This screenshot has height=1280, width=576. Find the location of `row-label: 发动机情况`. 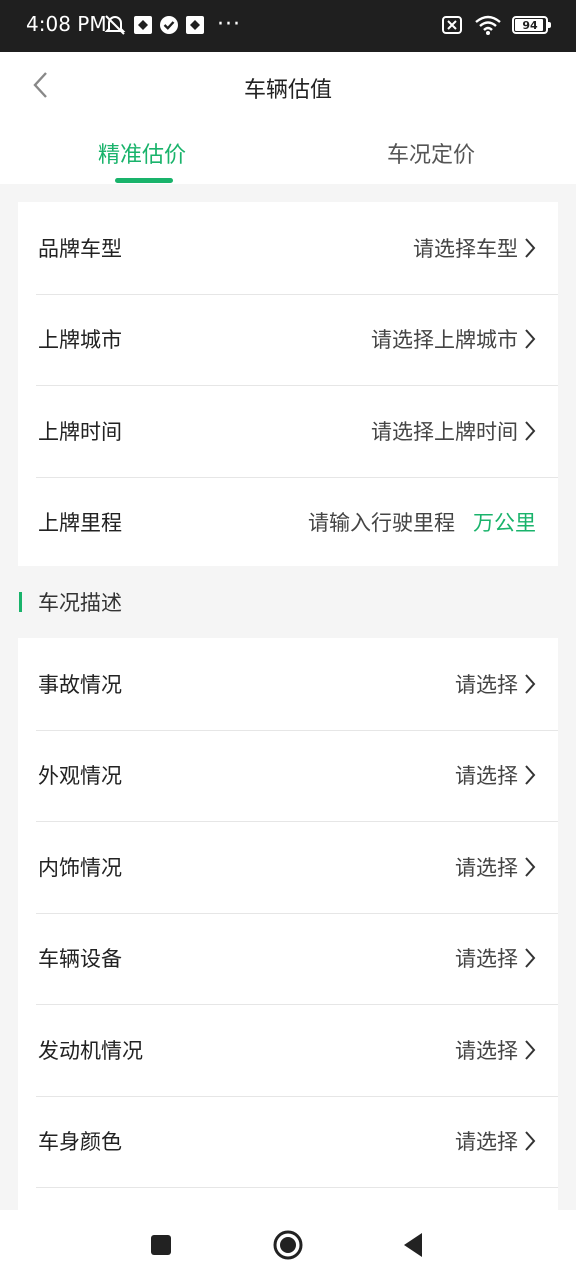

row-label: 发动机情况 is located at coordinates (90, 1050).